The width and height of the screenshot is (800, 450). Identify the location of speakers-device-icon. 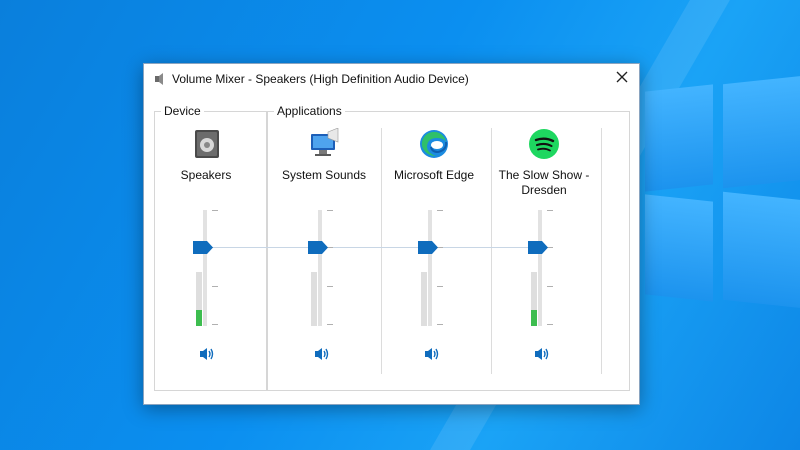
(207, 144).